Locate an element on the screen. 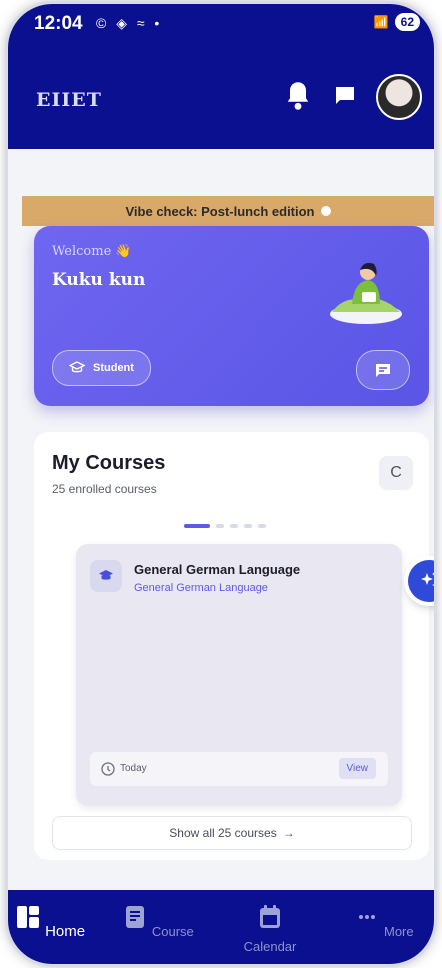  signal-icon: 📶 is located at coordinates (381, 22).